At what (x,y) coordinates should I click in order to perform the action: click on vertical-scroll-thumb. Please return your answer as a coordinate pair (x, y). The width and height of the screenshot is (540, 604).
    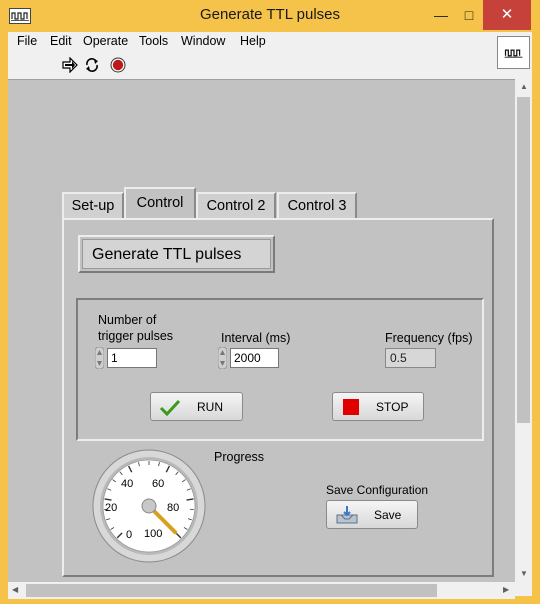
    Looking at the image, I should click on (523, 260).